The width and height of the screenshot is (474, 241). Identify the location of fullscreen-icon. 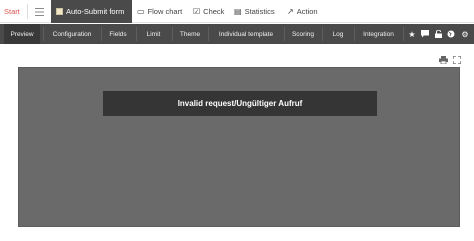
(457, 60).